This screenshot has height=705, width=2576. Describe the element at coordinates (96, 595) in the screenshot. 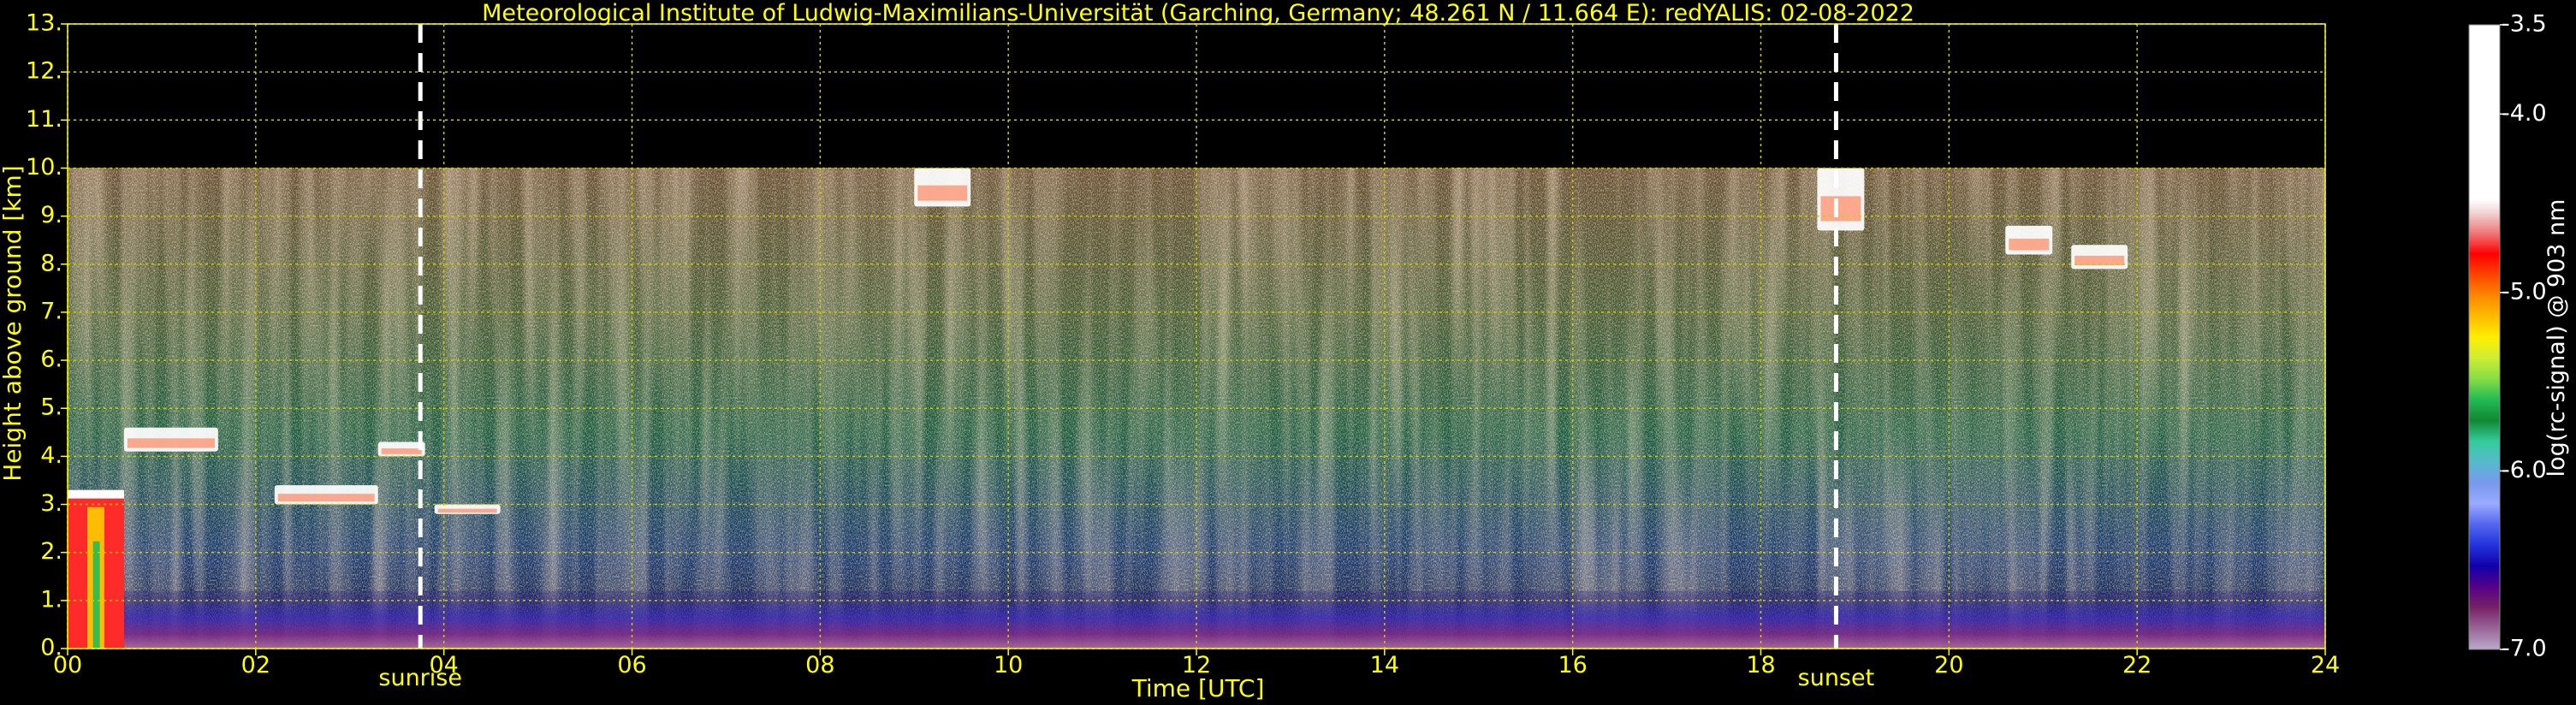

I see `low-cloud-inner` at that location.